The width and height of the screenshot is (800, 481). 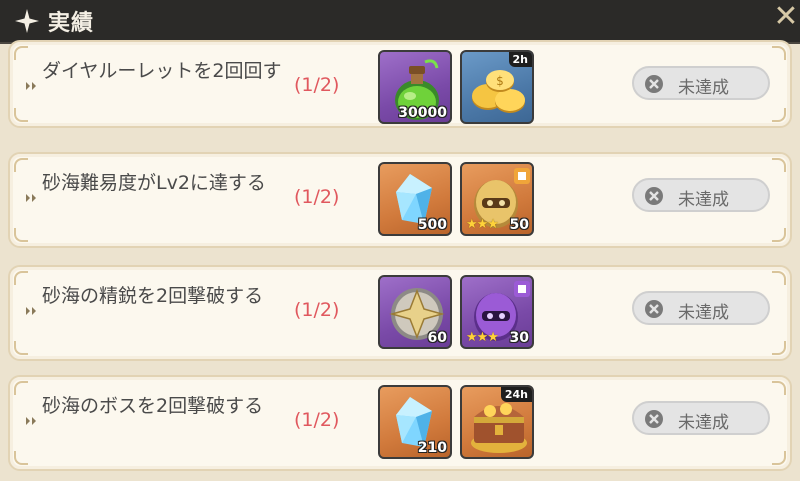 I want to click on reward-item: $2h, so click(x=497, y=87).